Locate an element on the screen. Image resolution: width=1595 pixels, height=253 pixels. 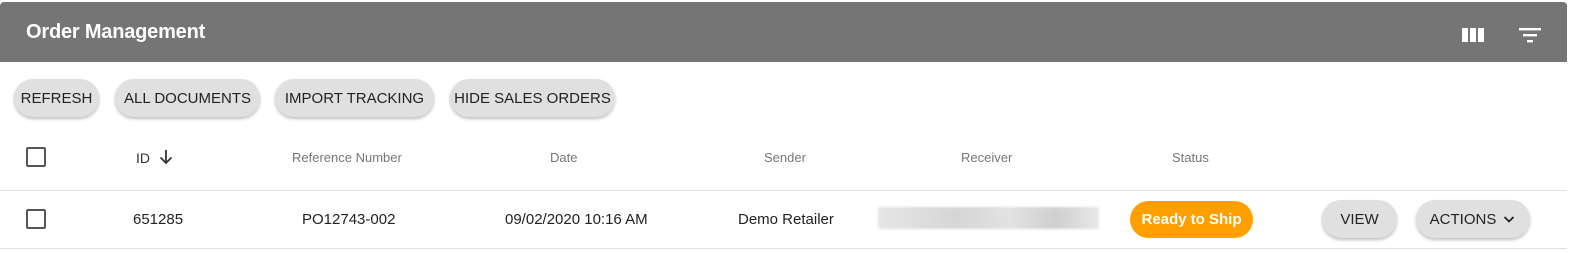
cell-sender: Demo Retailer is located at coordinates (786, 219).